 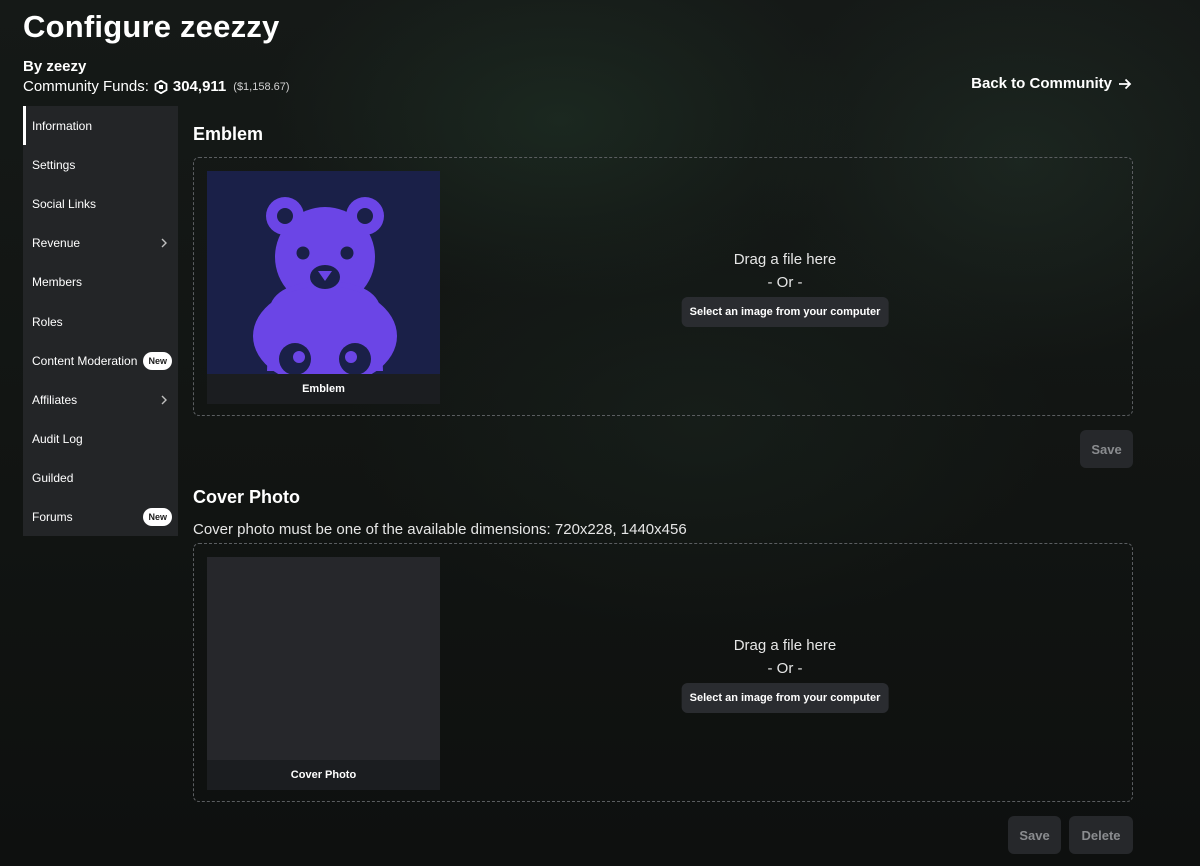 What do you see at coordinates (100, 243) in the screenshot?
I see `sidebar-item-revenue: Revenue` at bounding box center [100, 243].